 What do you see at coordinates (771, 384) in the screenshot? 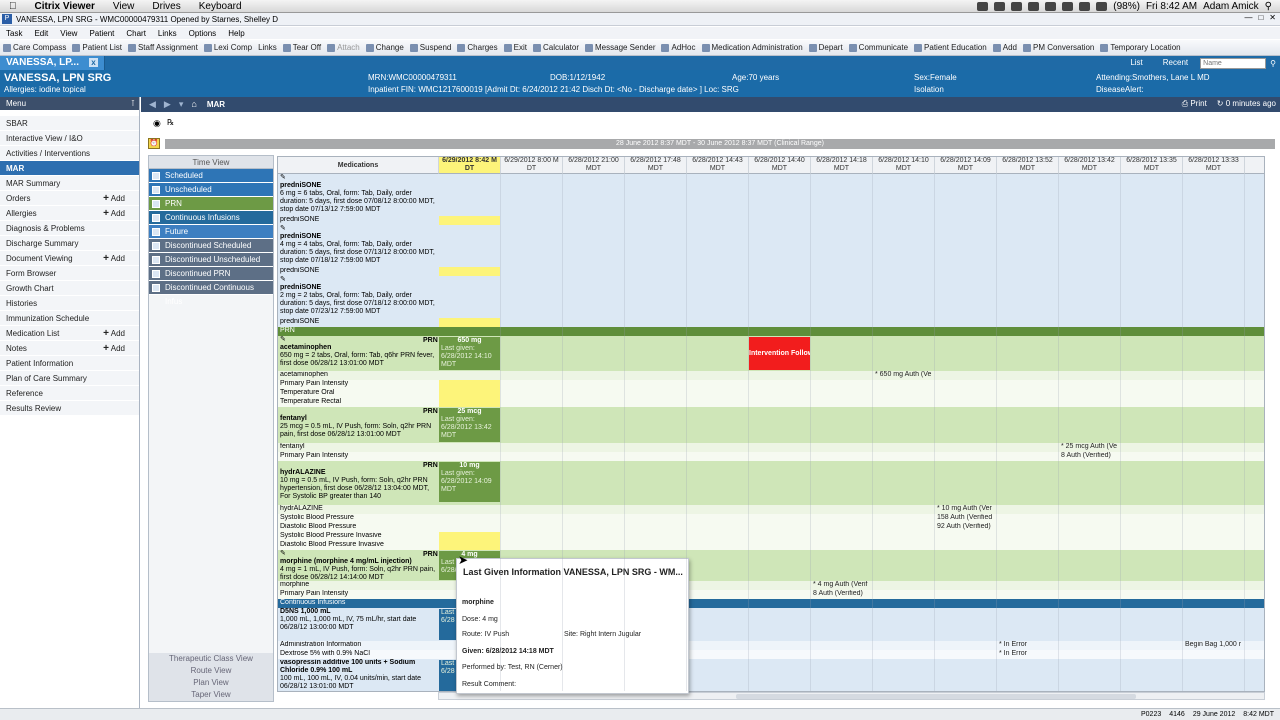
I see `med-subrow: Primary Pain Intensity` at bounding box center [771, 384].